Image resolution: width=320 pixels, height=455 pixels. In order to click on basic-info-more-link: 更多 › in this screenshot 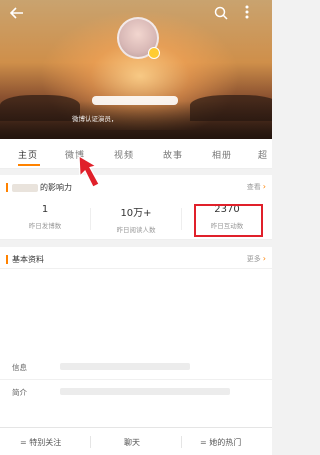, I will do `click(256, 259)`.